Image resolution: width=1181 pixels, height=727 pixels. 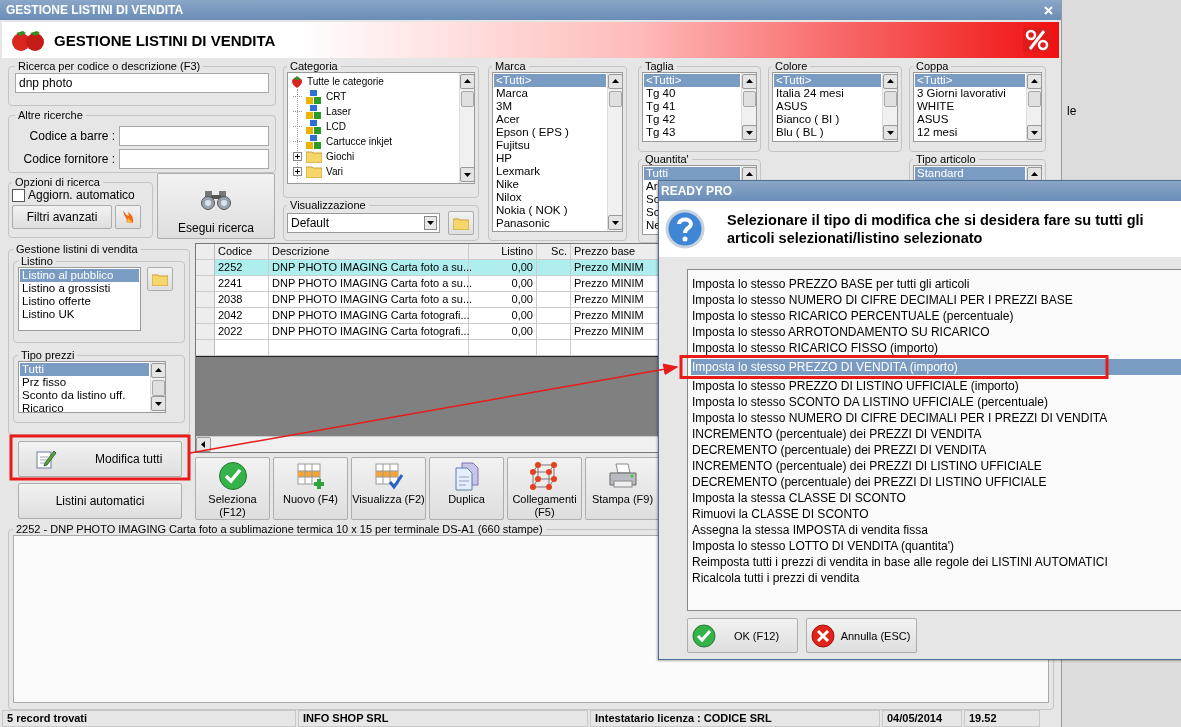 I want to click on group-label: Listino, so click(x=37, y=261).